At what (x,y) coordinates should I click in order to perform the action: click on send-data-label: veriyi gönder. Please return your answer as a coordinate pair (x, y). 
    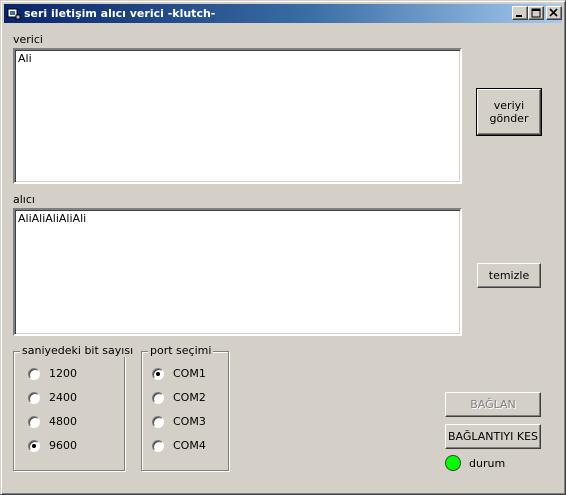
    Looking at the image, I should click on (509, 112).